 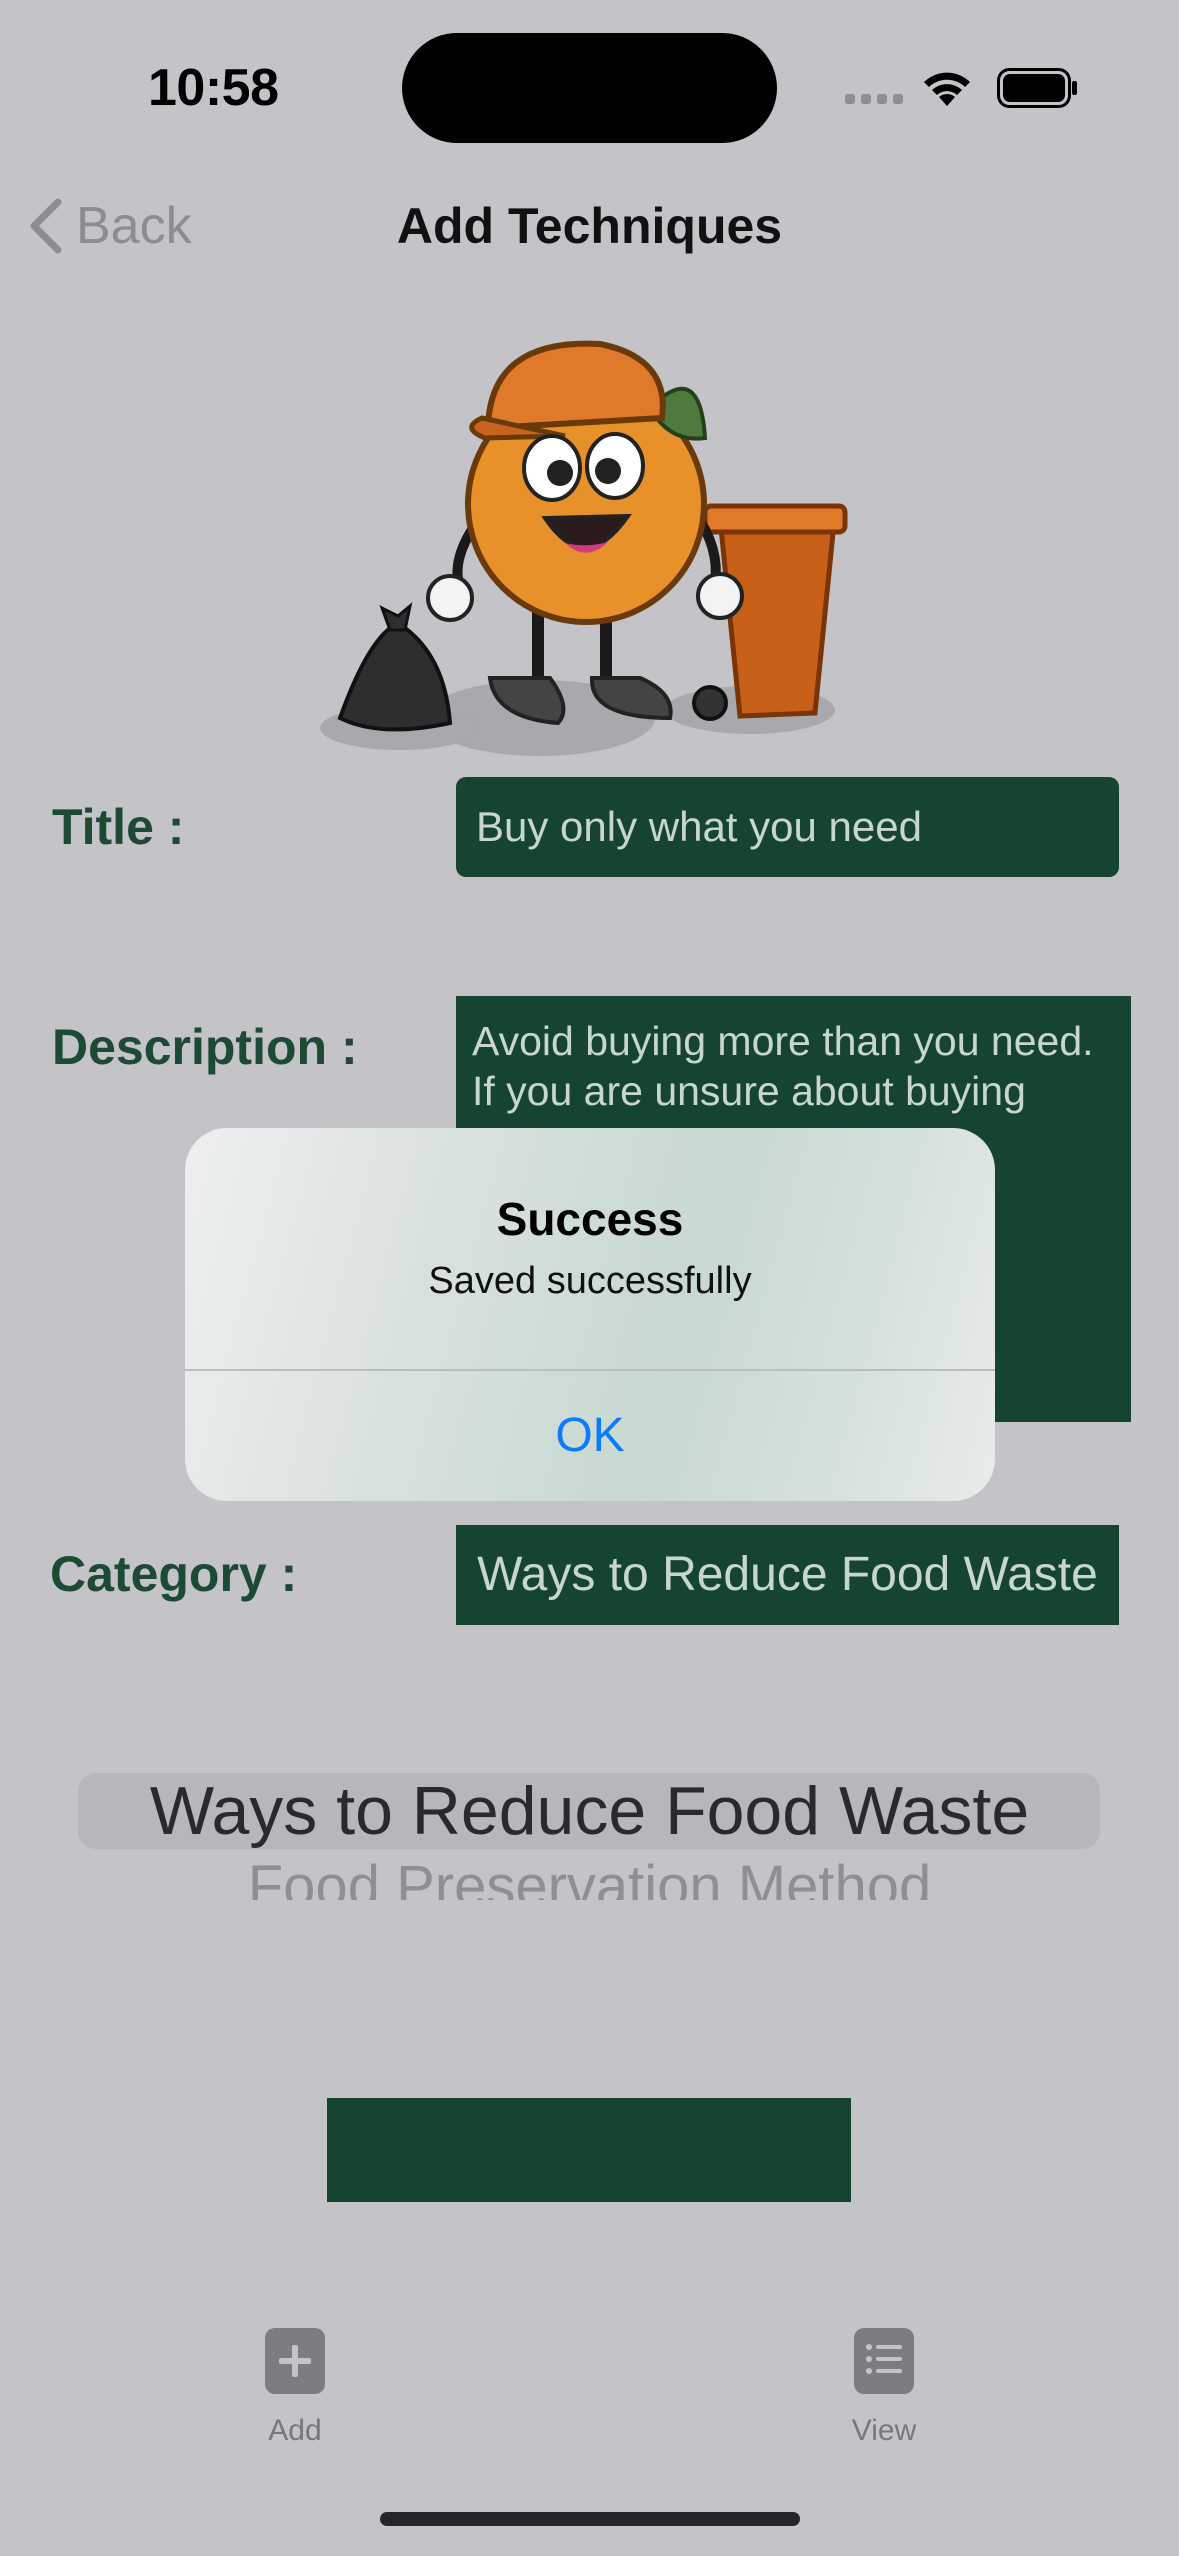 I want to click on cellular-signal-icon, so click(x=874, y=99).